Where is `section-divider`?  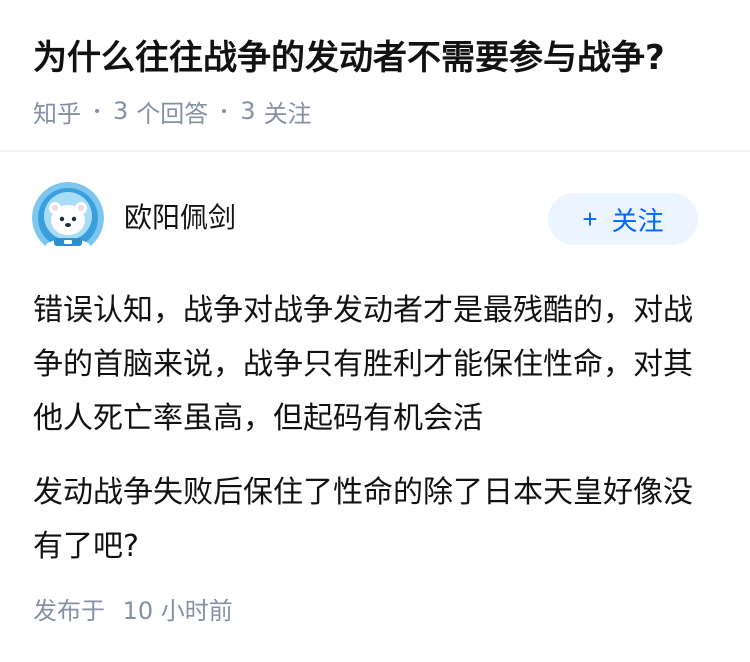
section-divider is located at coordinates (375, 151).